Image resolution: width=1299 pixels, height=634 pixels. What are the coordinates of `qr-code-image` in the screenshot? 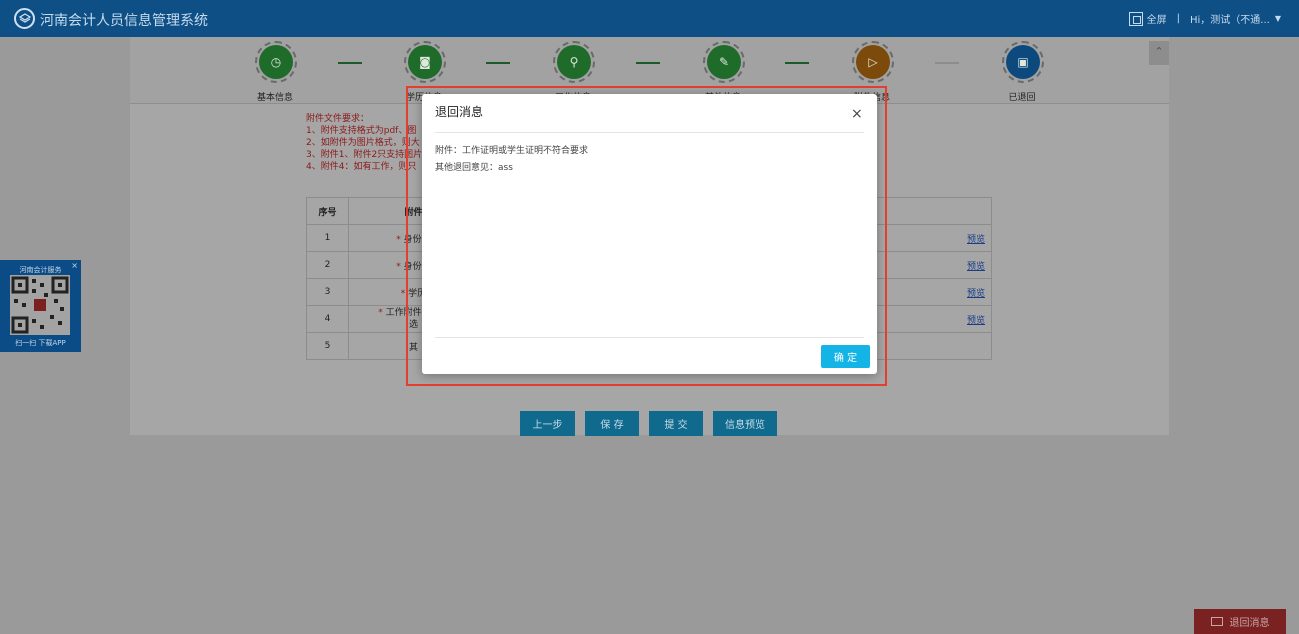 It's located at (40, 305).